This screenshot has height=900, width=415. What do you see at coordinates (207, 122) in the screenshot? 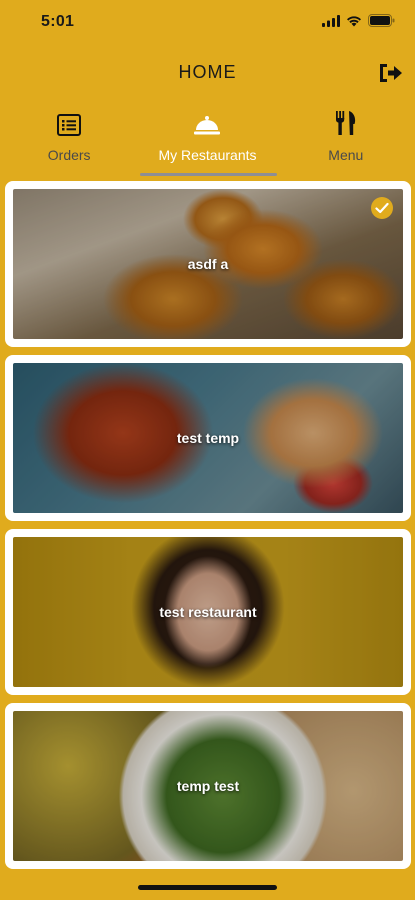
I see `cloche-icon` at bounding box center [207, 122].